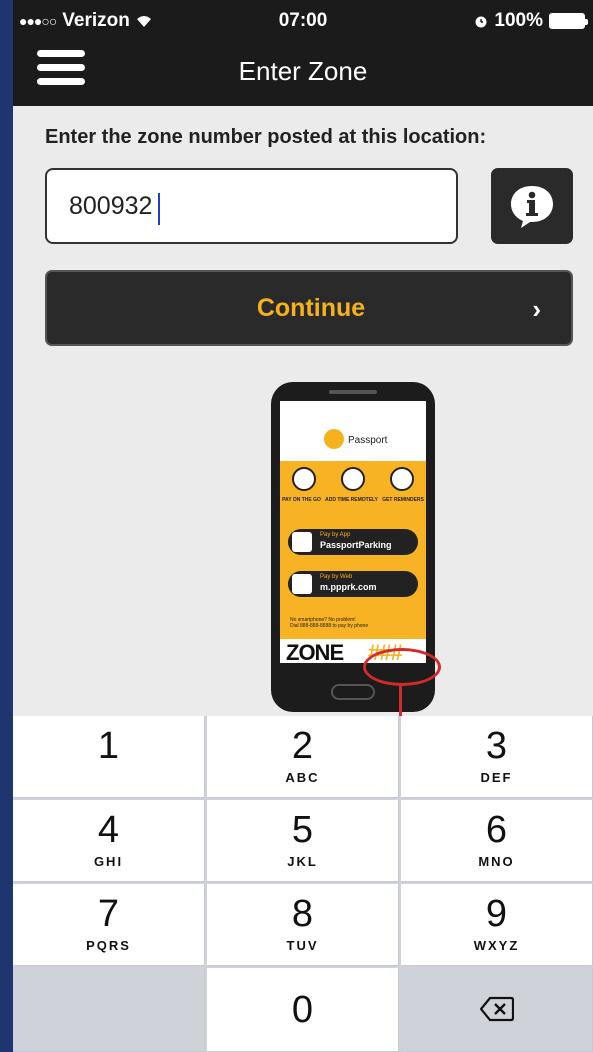 The width and height of the screenshot is (593, 1052). Describe the element at coordinates (302, 584) in the screenshot. I see `browser-icon` at that location.